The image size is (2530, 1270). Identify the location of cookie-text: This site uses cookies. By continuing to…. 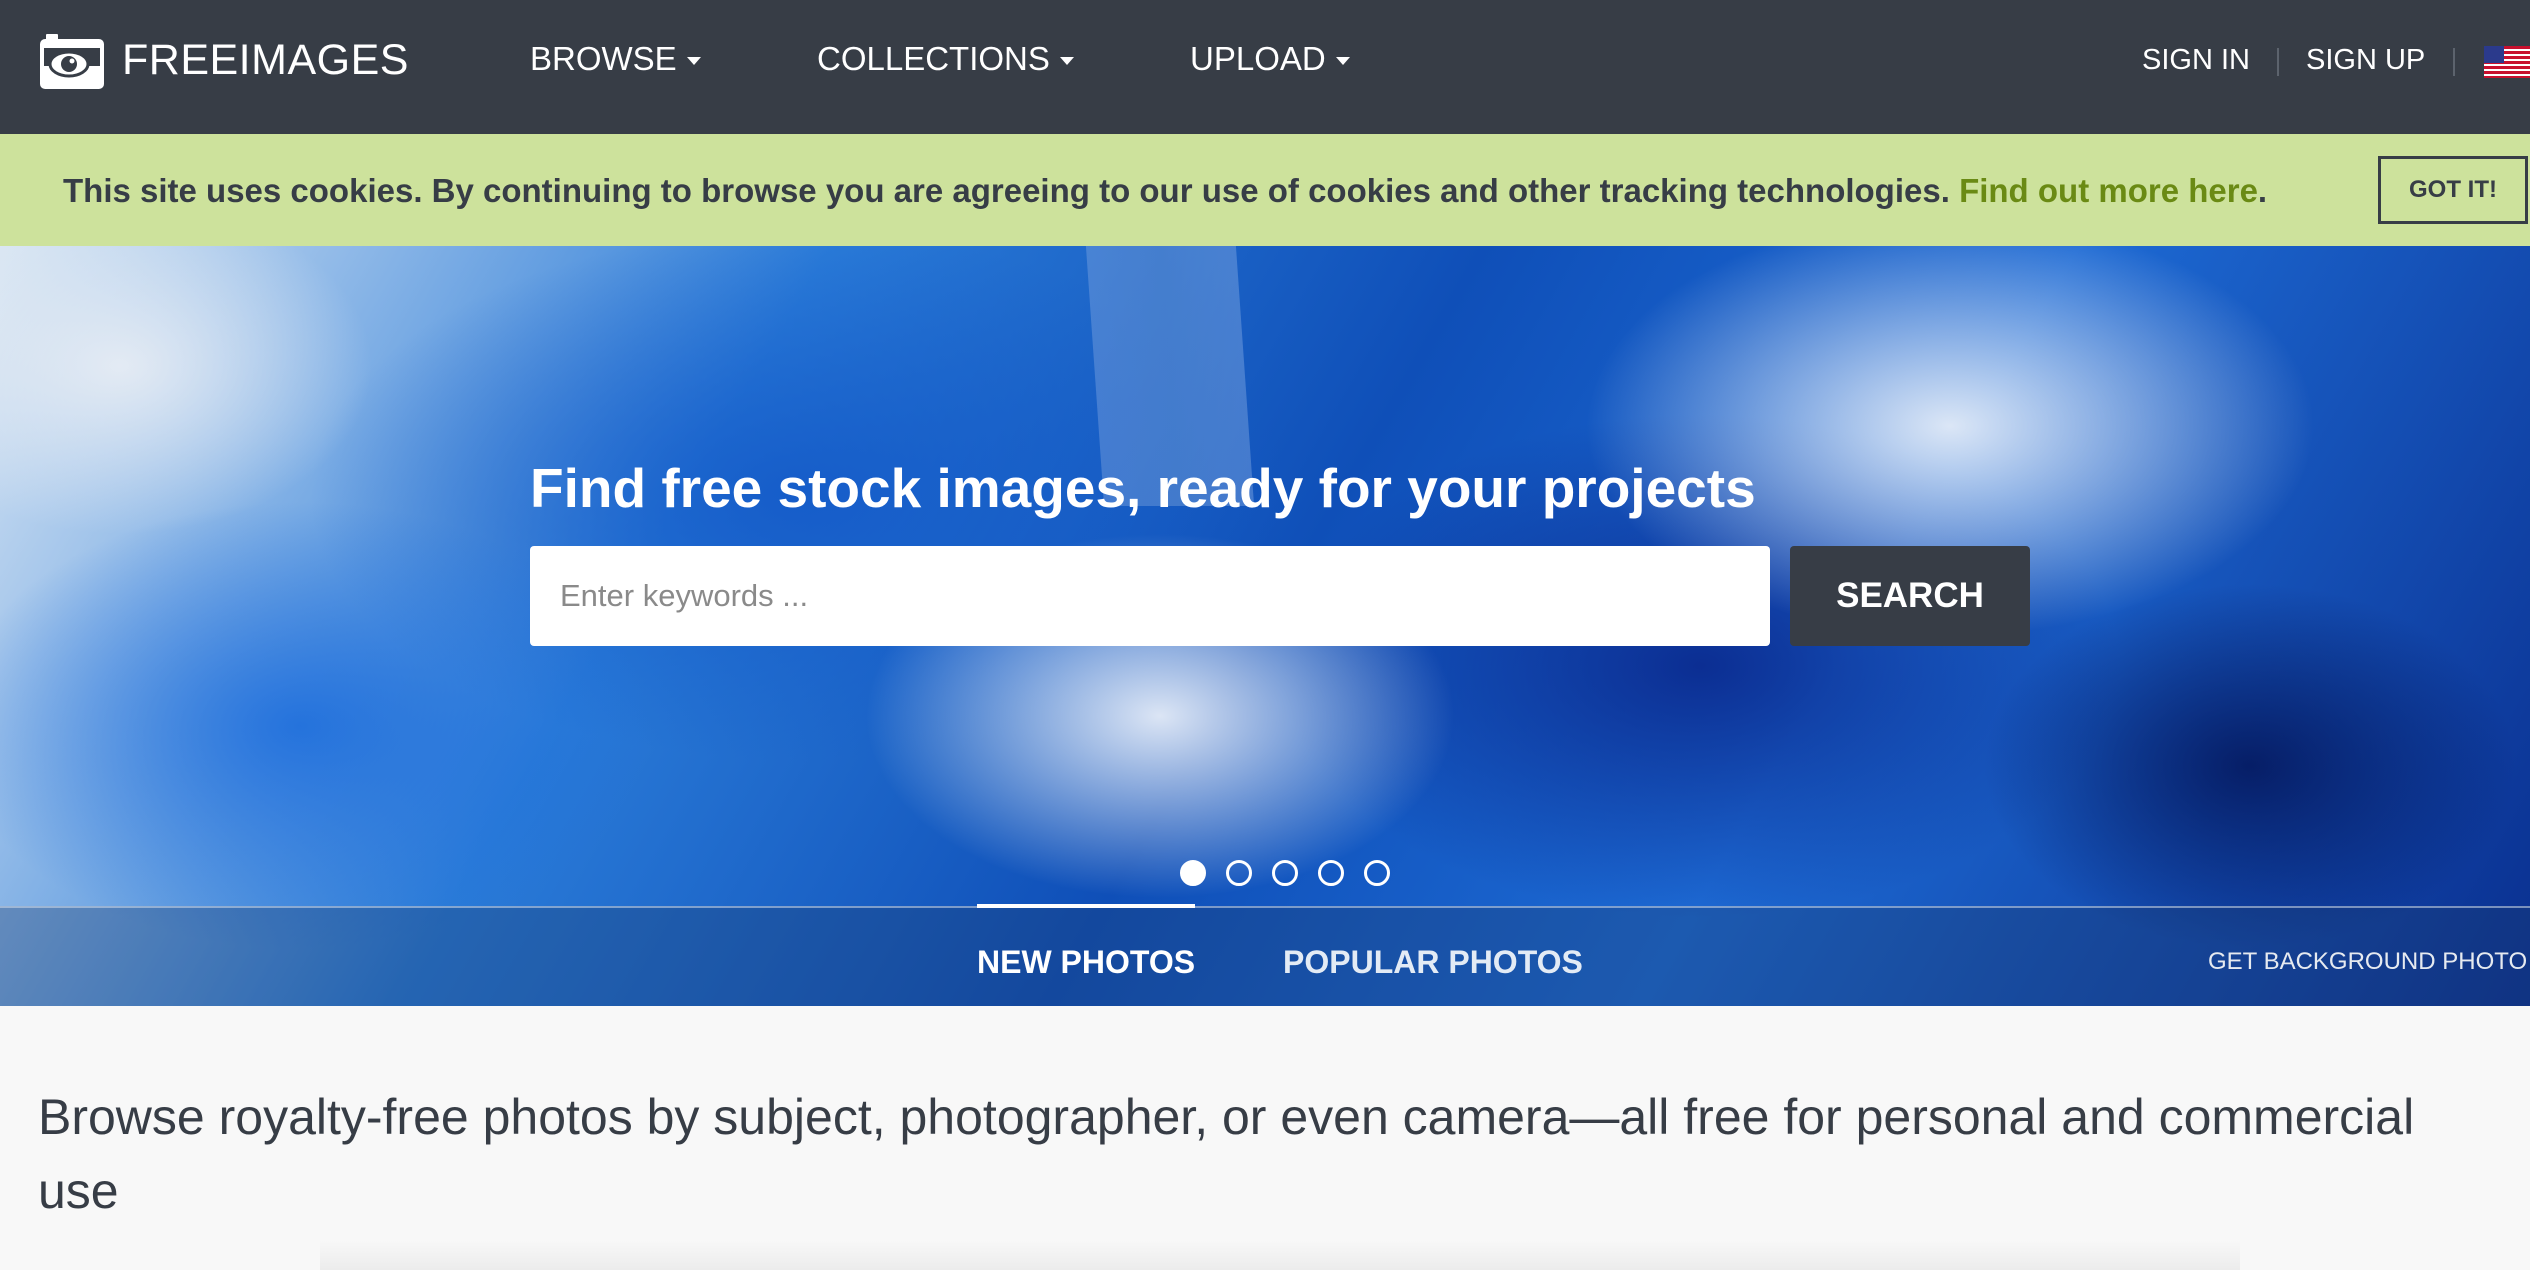
(1011, 190).